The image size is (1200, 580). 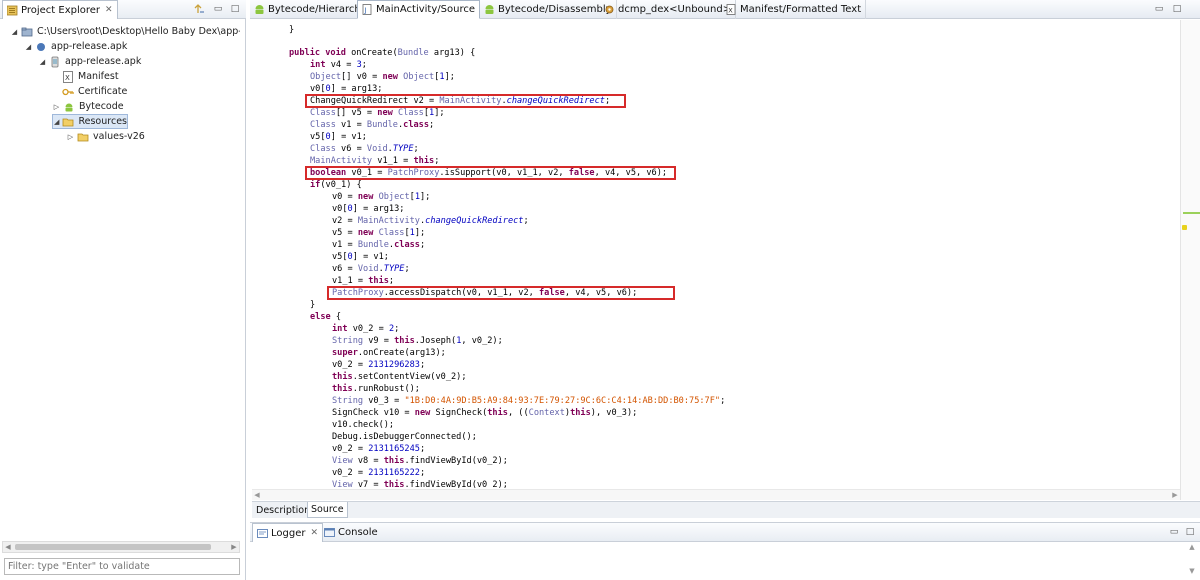 I want to click on code-text: Debug.isDebuggerConnected();, so click(x=404, y=437).